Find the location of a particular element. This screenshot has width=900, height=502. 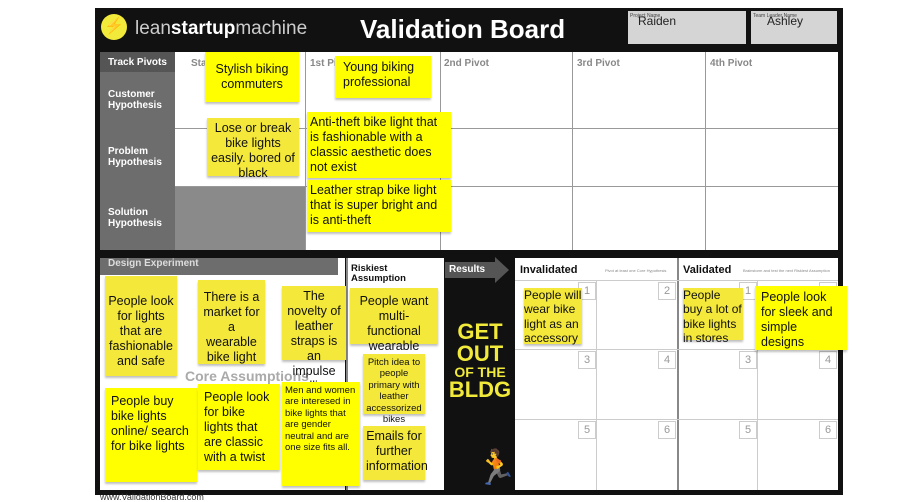

problem-hypothesis-label: Problem Hypothesis is located at coordinates (137, 157).